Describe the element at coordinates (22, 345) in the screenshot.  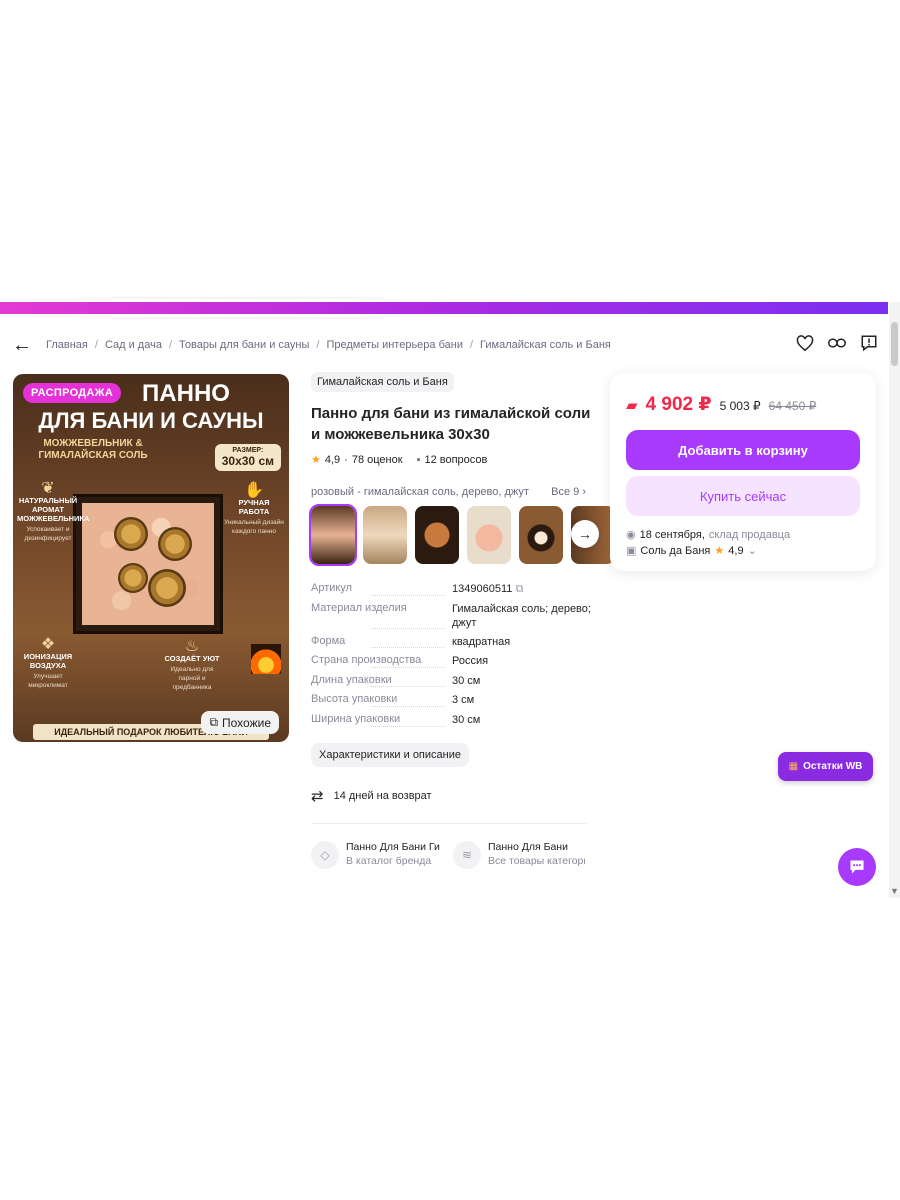
I see `back-arrow-icon: ←` at that location.